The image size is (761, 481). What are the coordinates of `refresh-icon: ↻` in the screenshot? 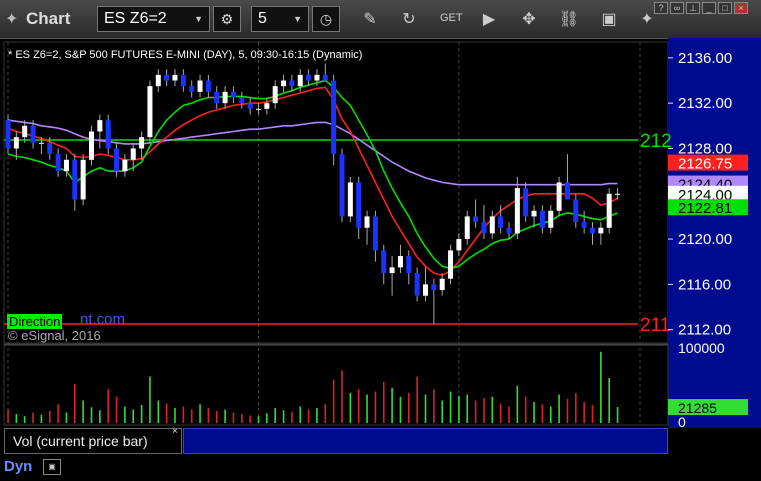 It's located at (409, 19).